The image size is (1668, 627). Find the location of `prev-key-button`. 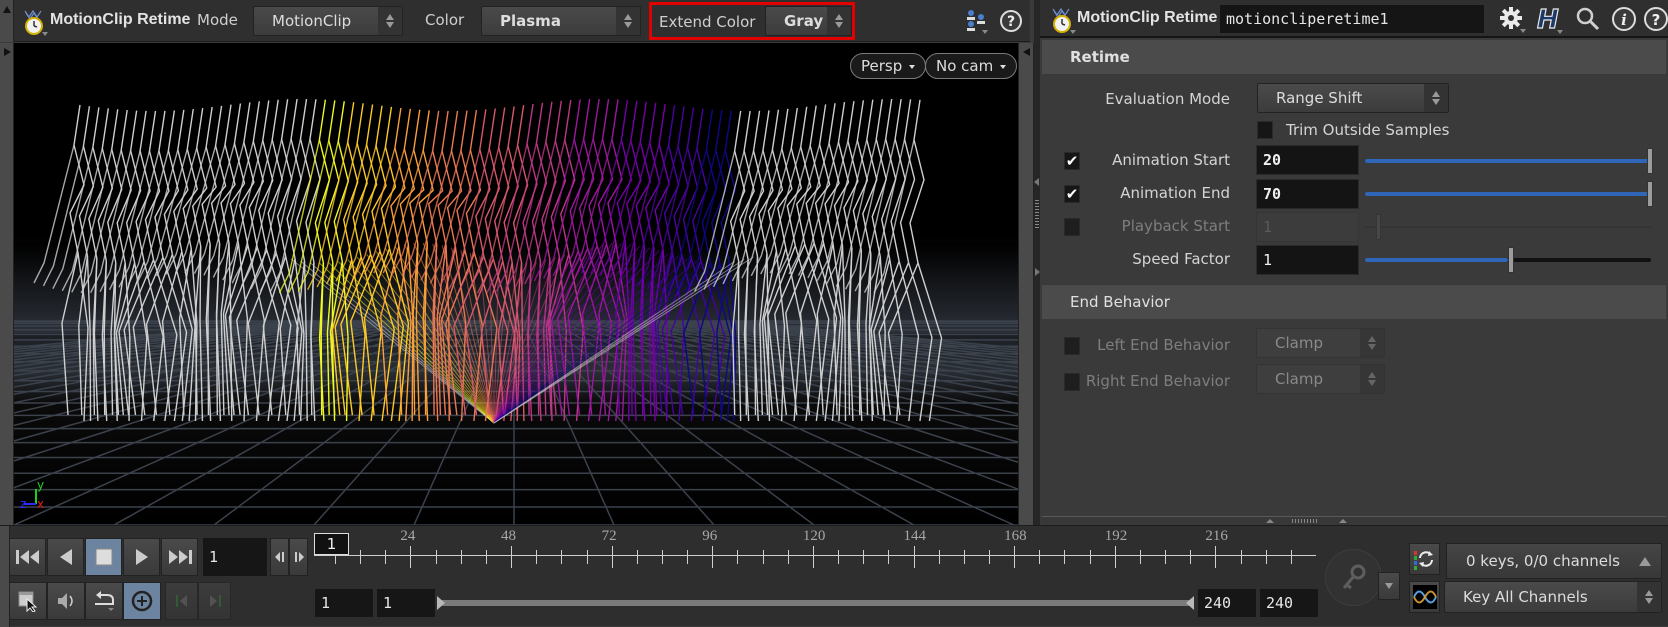

prev-key-button is located at coordinates (181, 601).